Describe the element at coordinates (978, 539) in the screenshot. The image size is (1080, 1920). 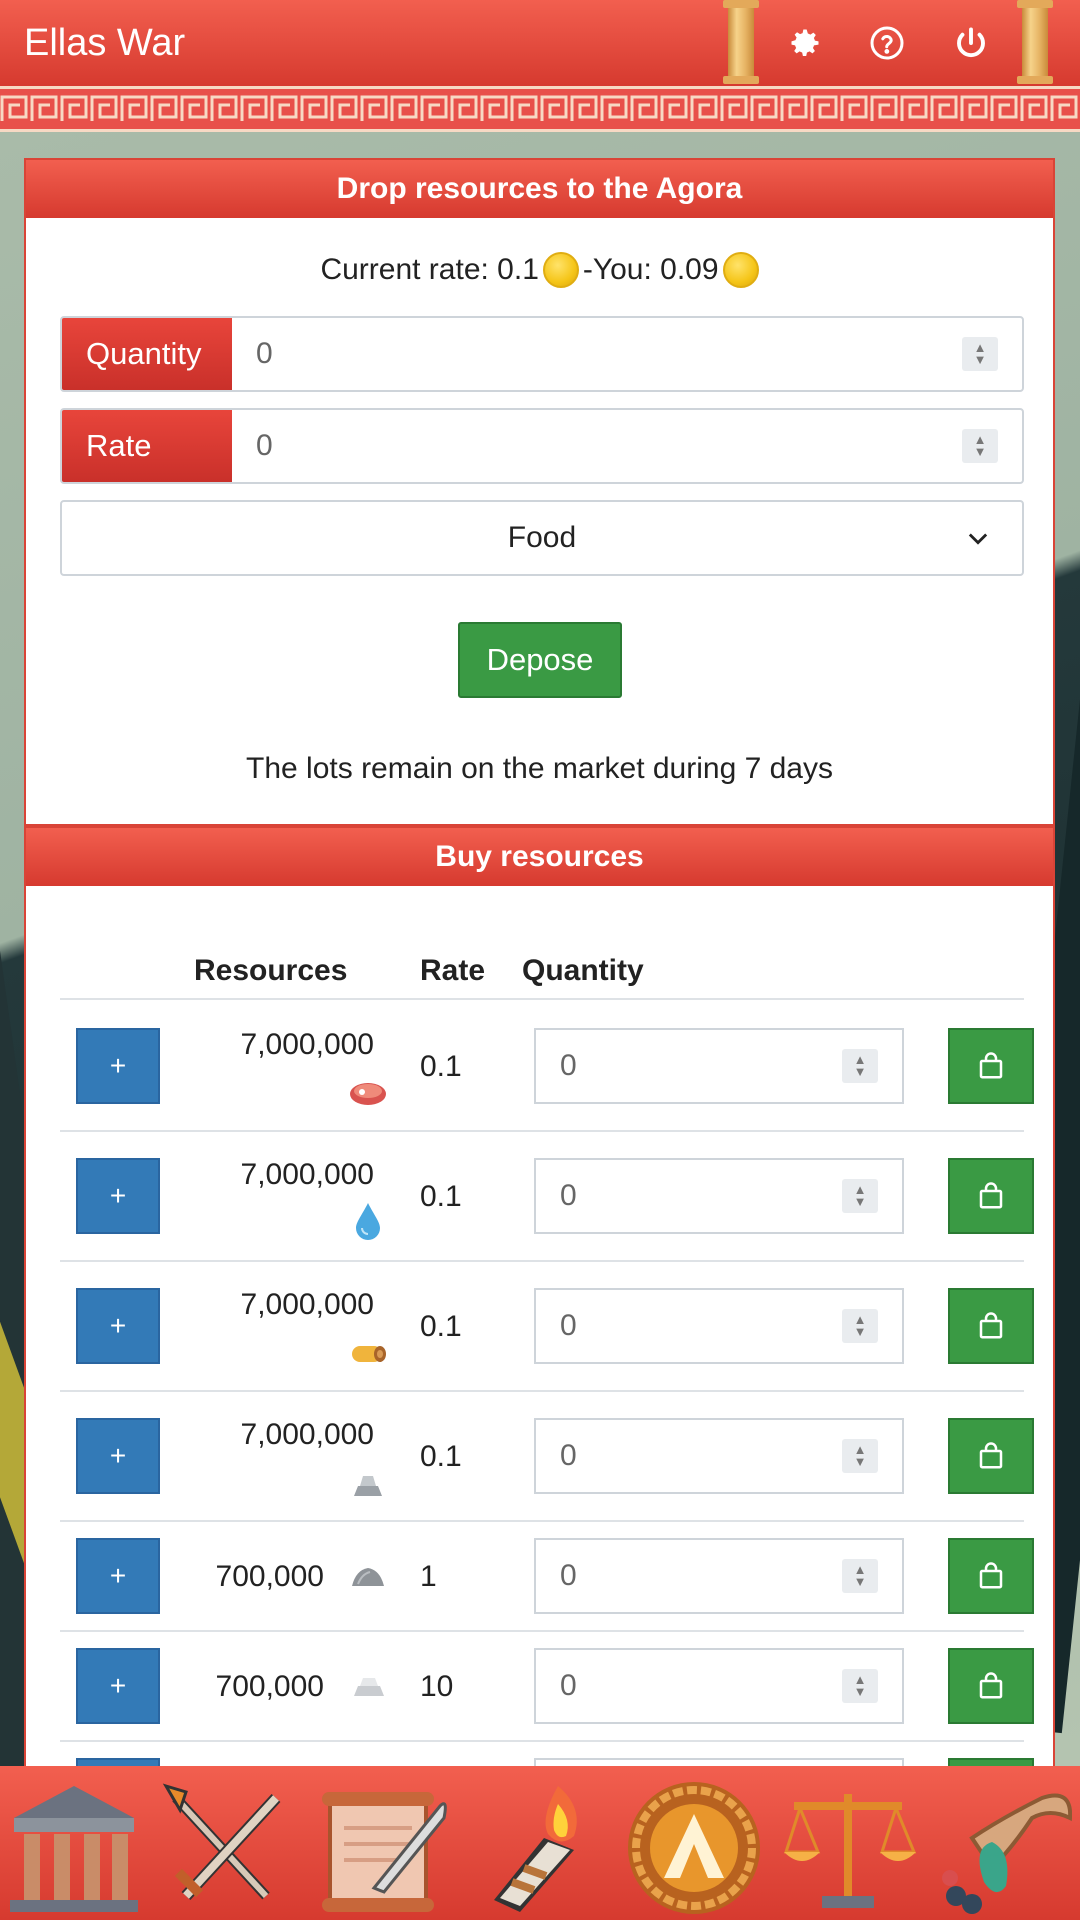
I see `chevron-down-icon` at that location.